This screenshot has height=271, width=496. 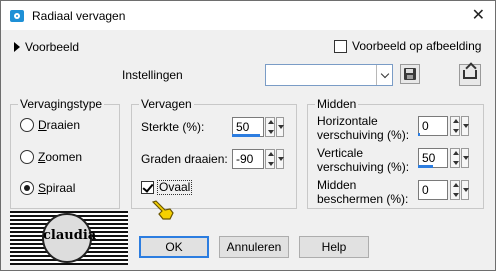 What do you see at coordinates (162, 210) in the screenshot?
I see `pointing-hand-icon` at bounding box center [162, 210].